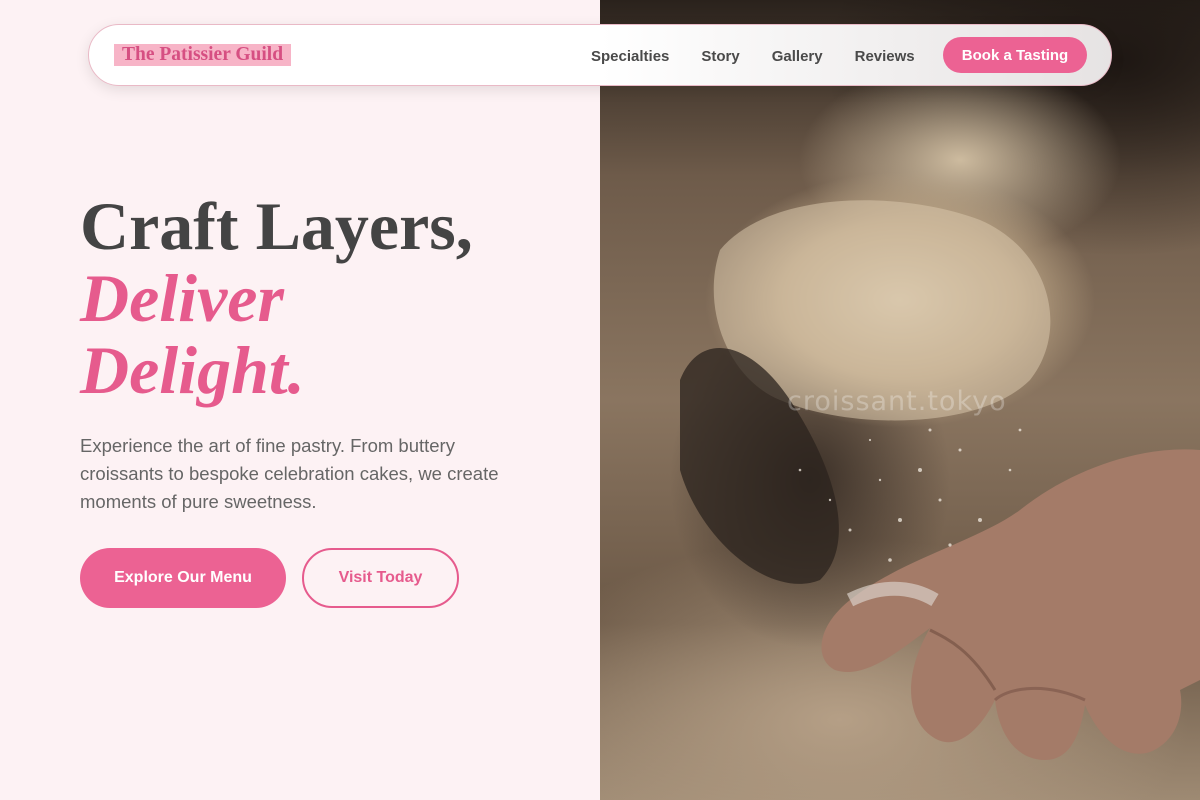 This screenshot has width=1200, height=800. Describe the element at coordinates (276, 226) in the screenshot. I see `headline-line-1: Craft Layers,` at that location.